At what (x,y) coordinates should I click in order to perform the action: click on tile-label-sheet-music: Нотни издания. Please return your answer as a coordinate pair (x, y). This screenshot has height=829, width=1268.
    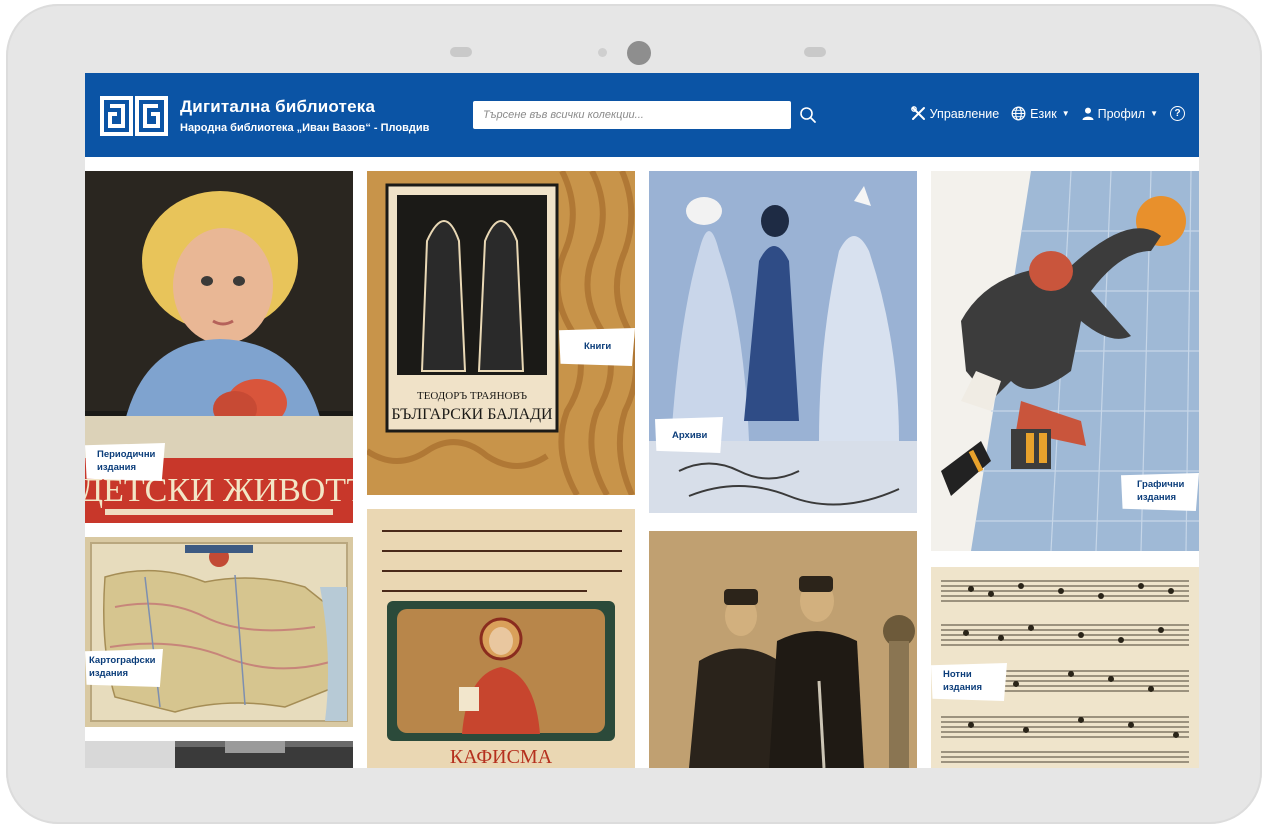
    Looking at the image, I should click on (969, 682).